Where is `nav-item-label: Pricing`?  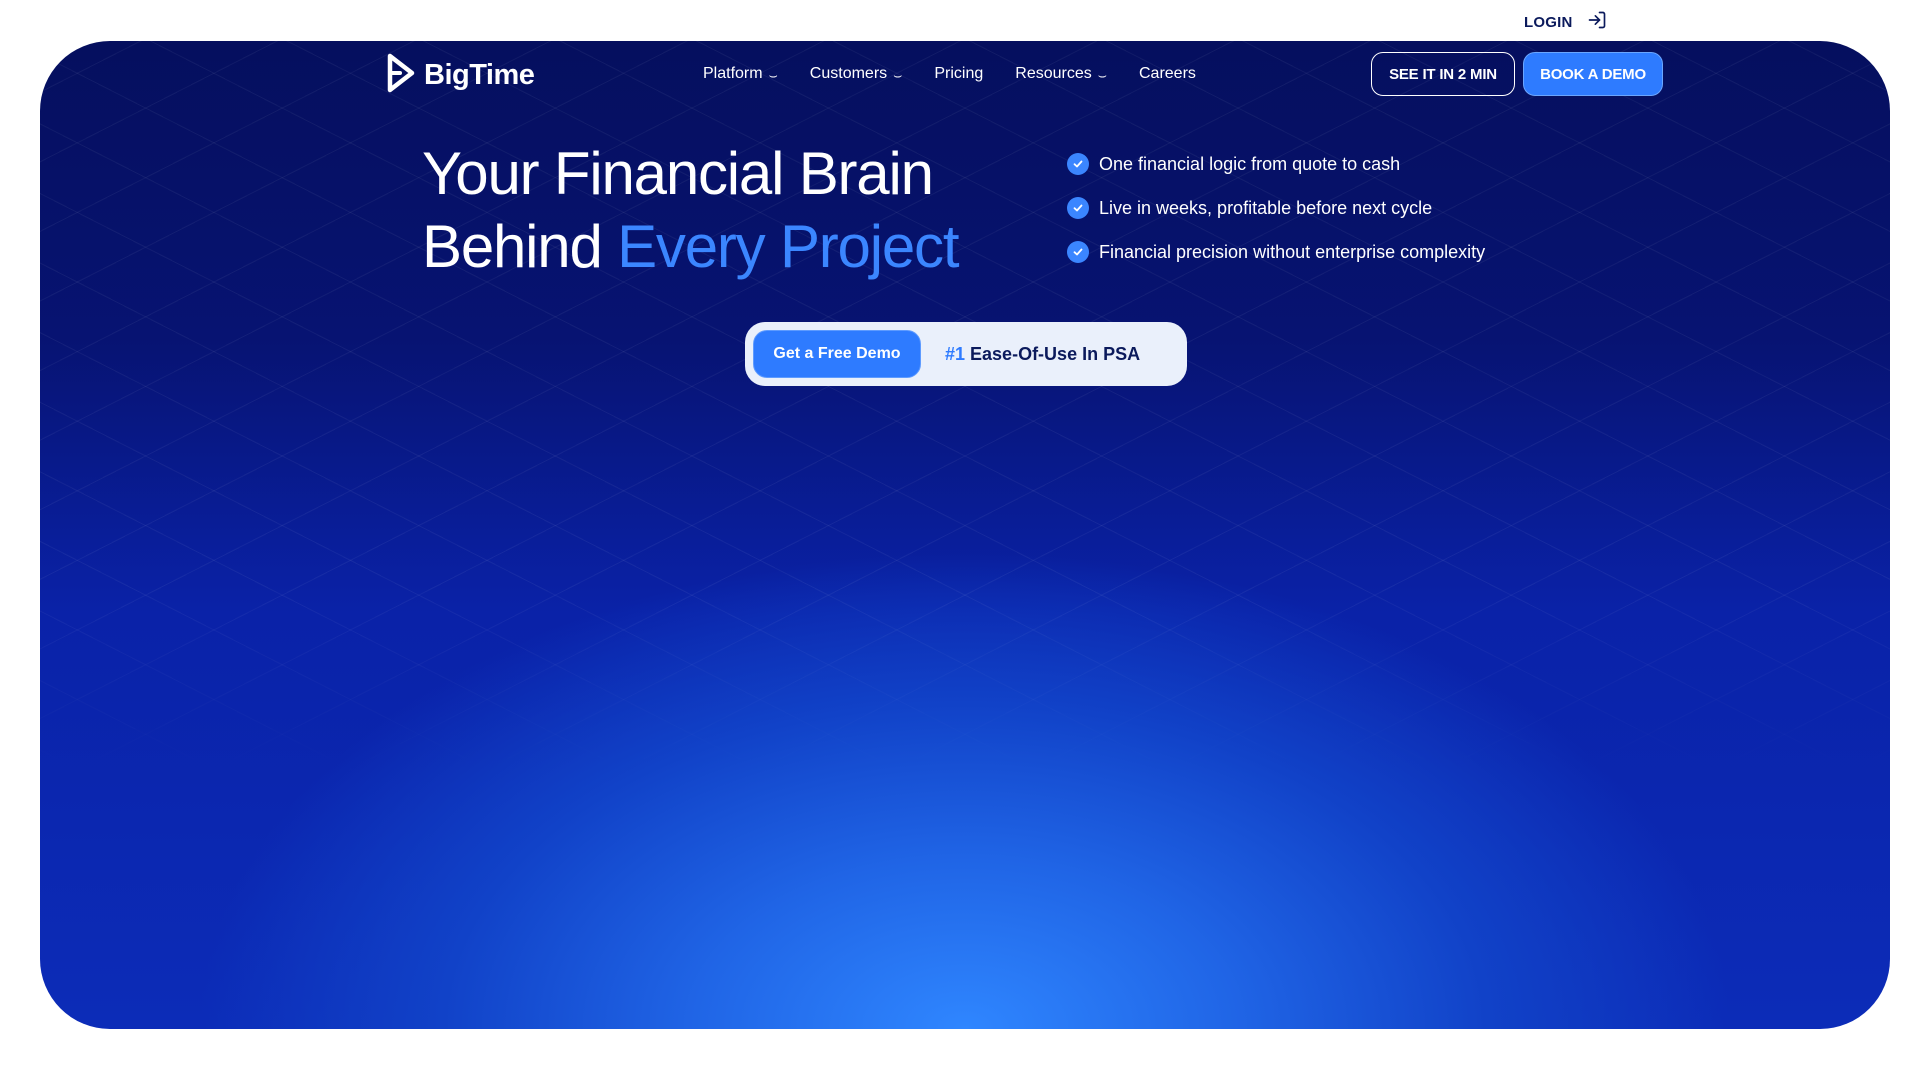 nav-item-label: Pricing is located at coordinates (959, 73).